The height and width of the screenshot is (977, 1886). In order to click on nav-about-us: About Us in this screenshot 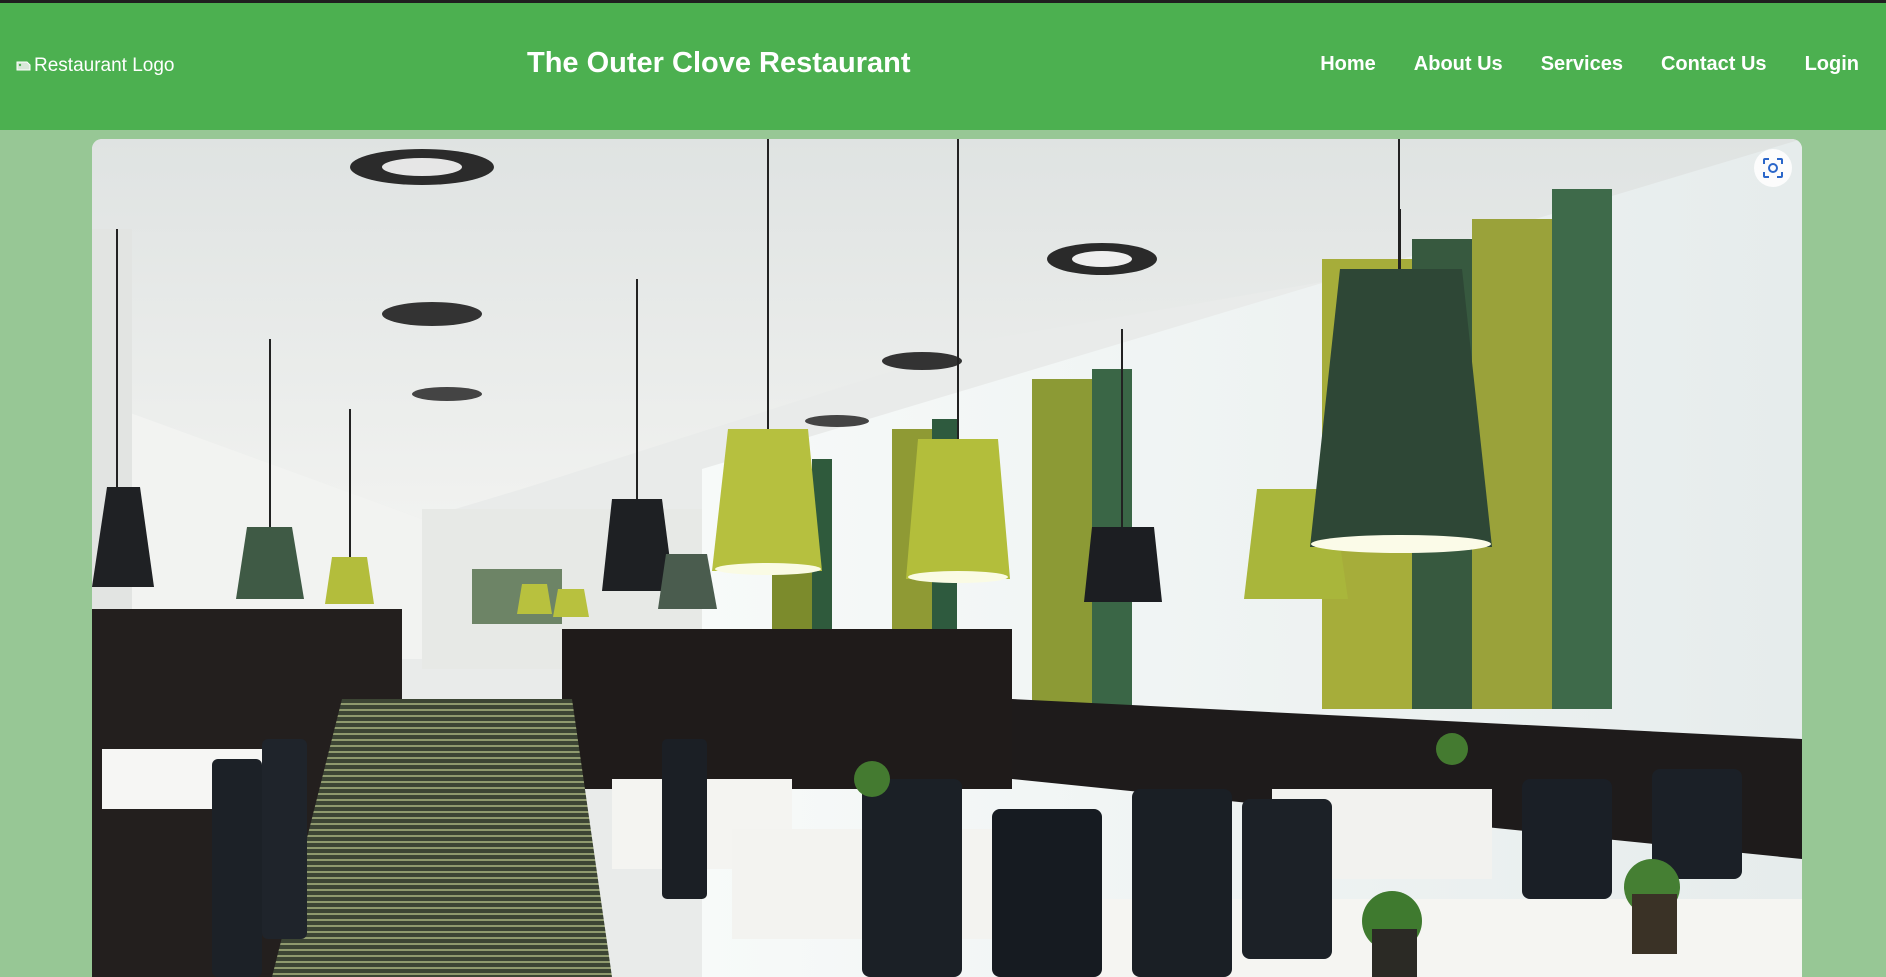, I will do `click(1458, 64)`.